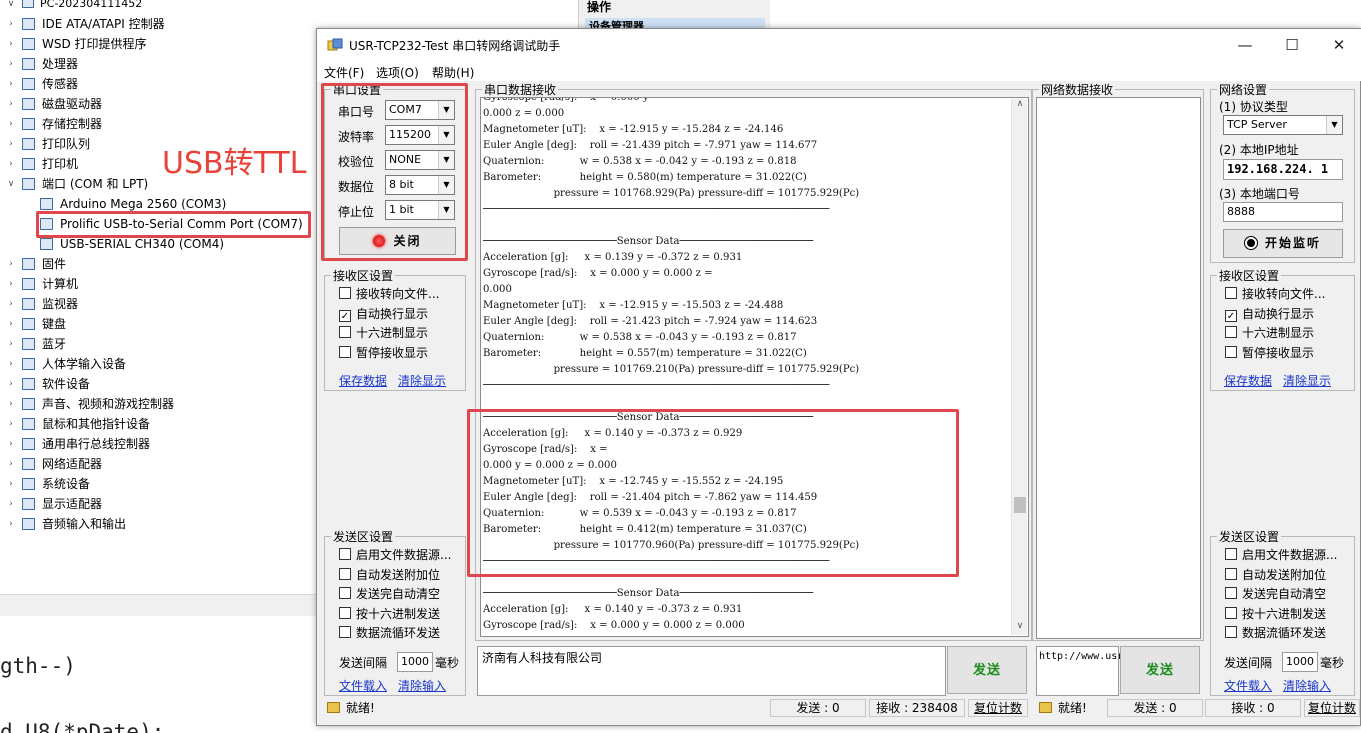 This screenshot has height=733, width=1361. What do you see at coordinates (1118, 368) in the screenshot?
I see `net-recv-textarea` at bounding box center [1118, 368].